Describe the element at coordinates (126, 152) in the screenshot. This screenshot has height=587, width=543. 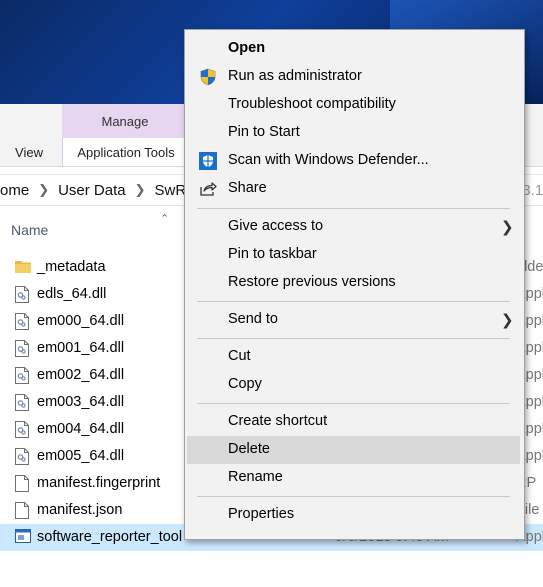
I see `tab-application-tools: Application Tools` at that location.